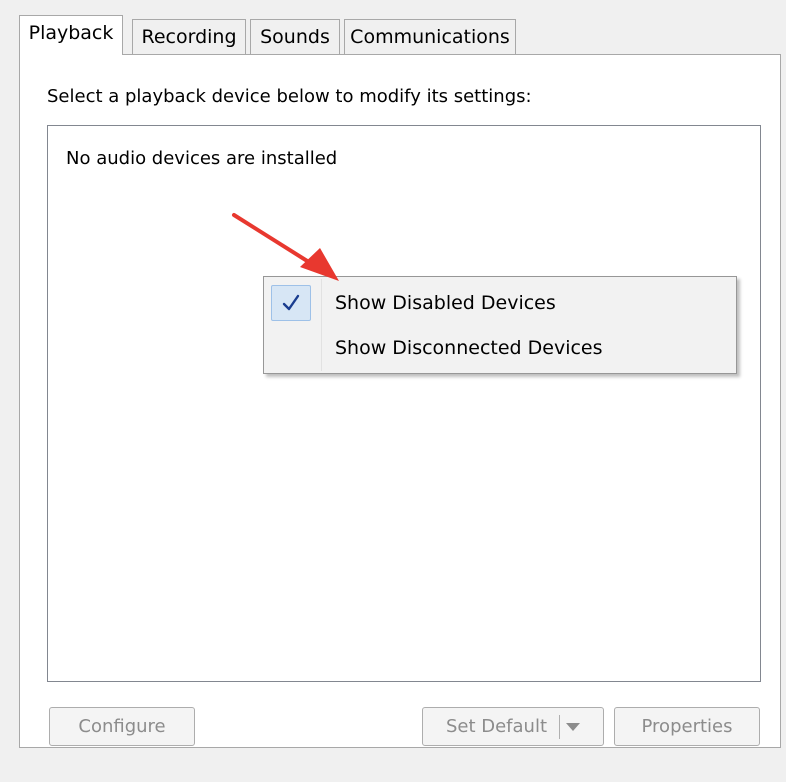 This screenshot has height=782, width=786. What do you see at coordinates (496, 726) in the screenshot?
I see `set-default-button-label: Set Default` at bounding box center [496, 726].